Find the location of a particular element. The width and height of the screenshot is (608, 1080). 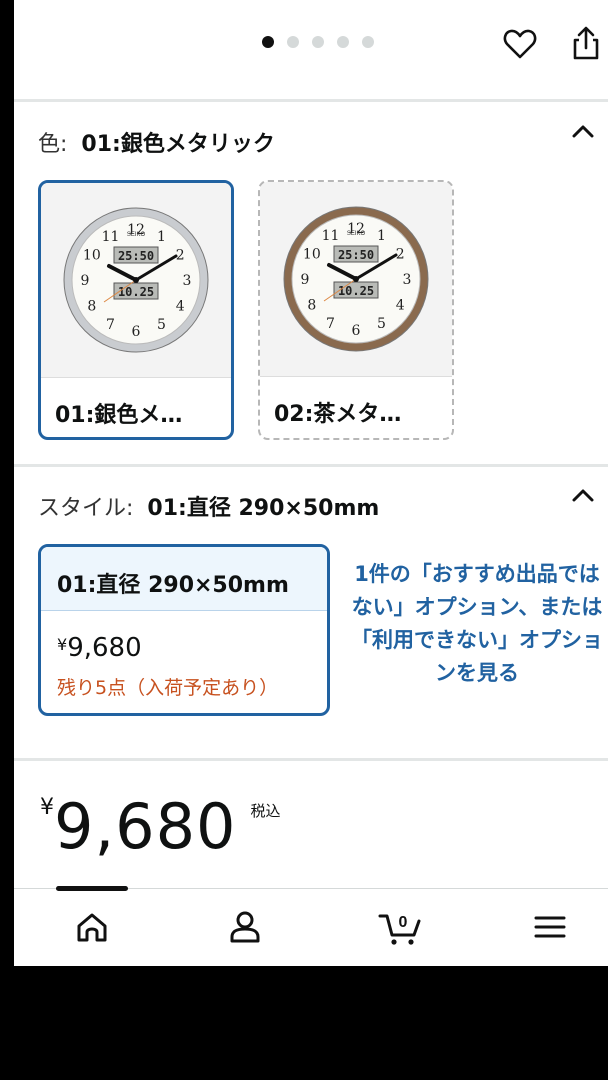

stock-status: 残り5点（入荷予定あり） is located at coordinates (168, 688).